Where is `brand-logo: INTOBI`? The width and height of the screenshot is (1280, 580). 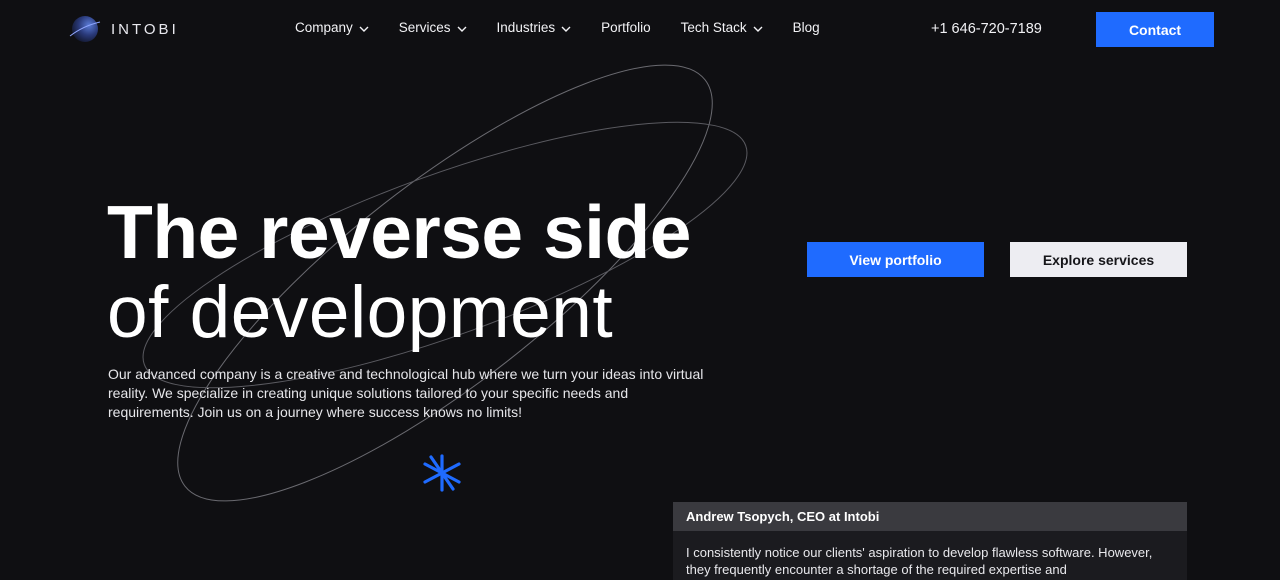
brand-logo: INTOBI is located at coordinates (123, 29).